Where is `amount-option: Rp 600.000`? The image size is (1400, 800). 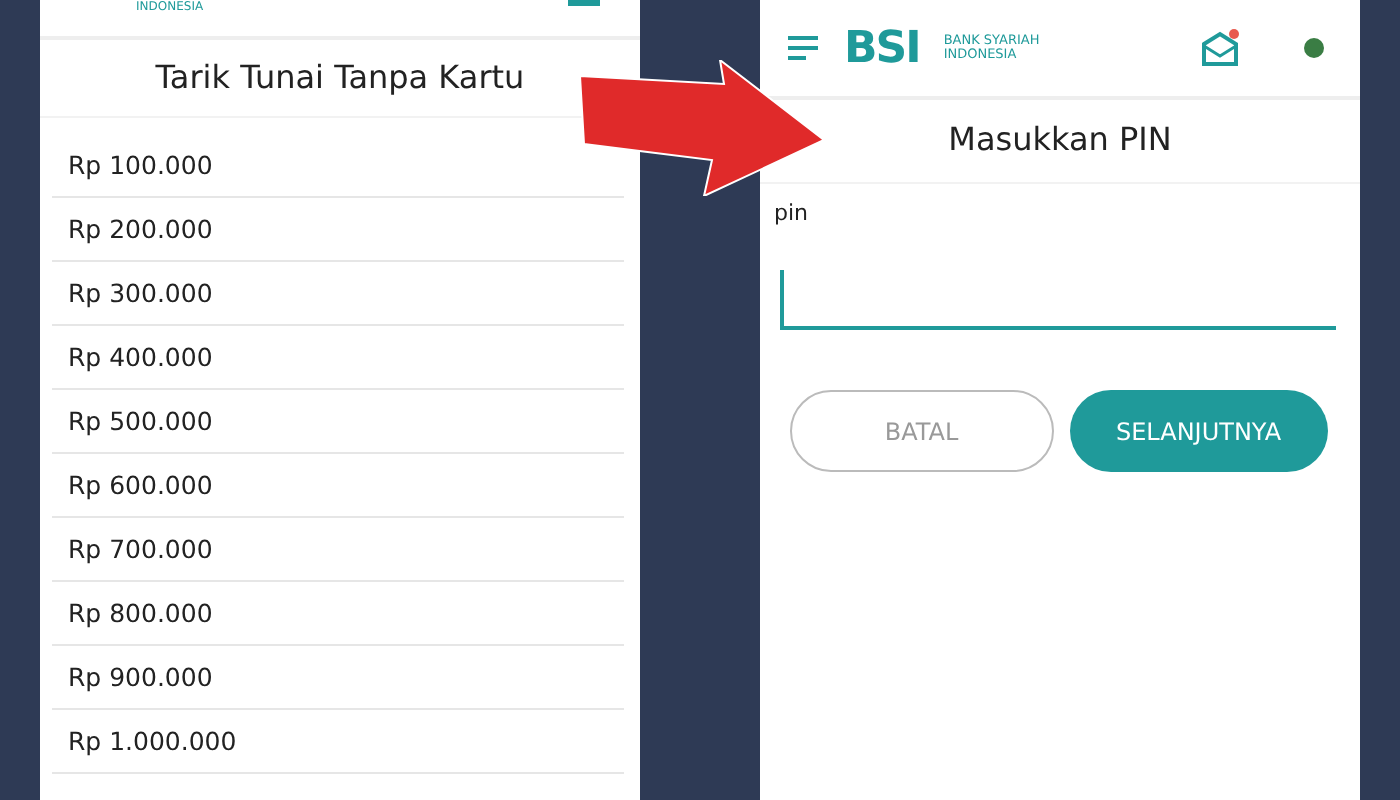 amount-option: Rp 600.000 is located at coordinates (338, 486).